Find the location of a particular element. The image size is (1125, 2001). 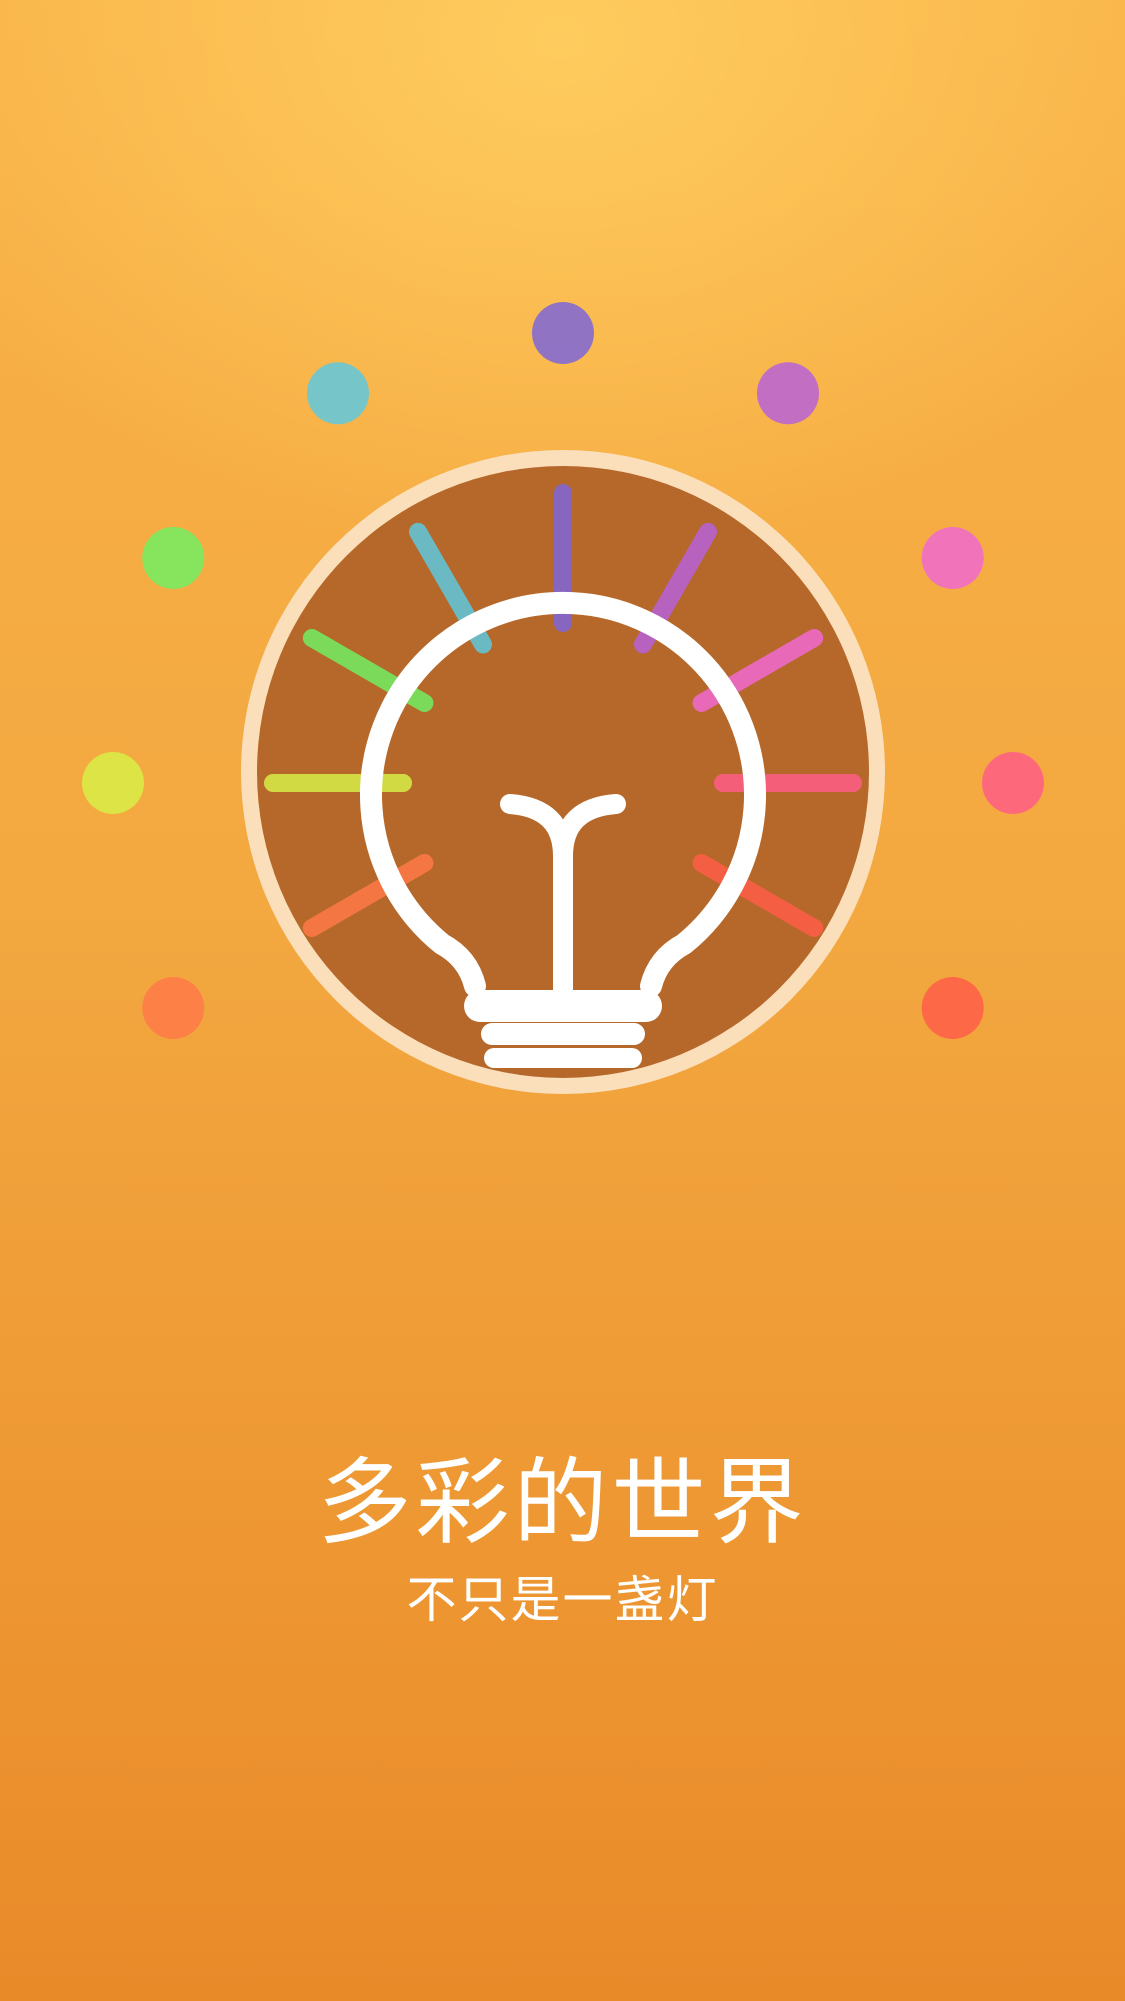

ray-dot-yellow is located at coordinates (113, 783).